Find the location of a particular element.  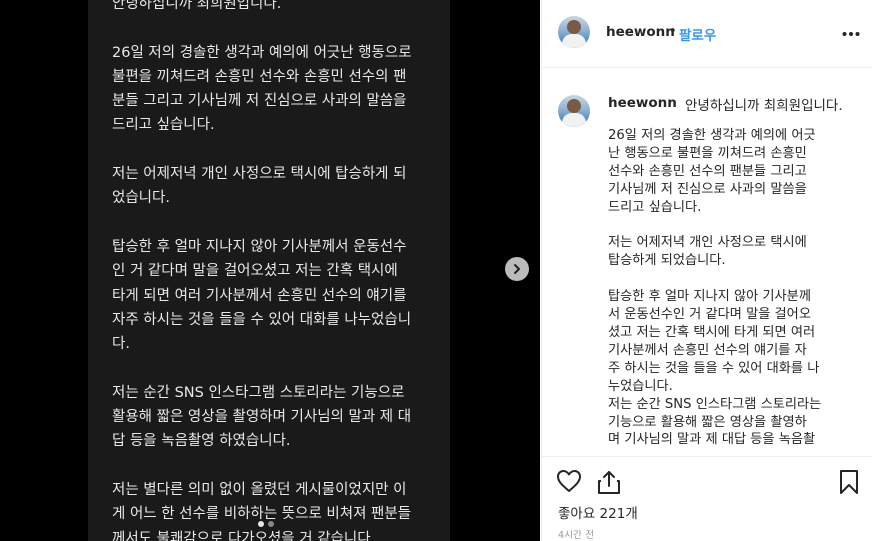

chevron-right-icon is located at coordinates (517, 269).